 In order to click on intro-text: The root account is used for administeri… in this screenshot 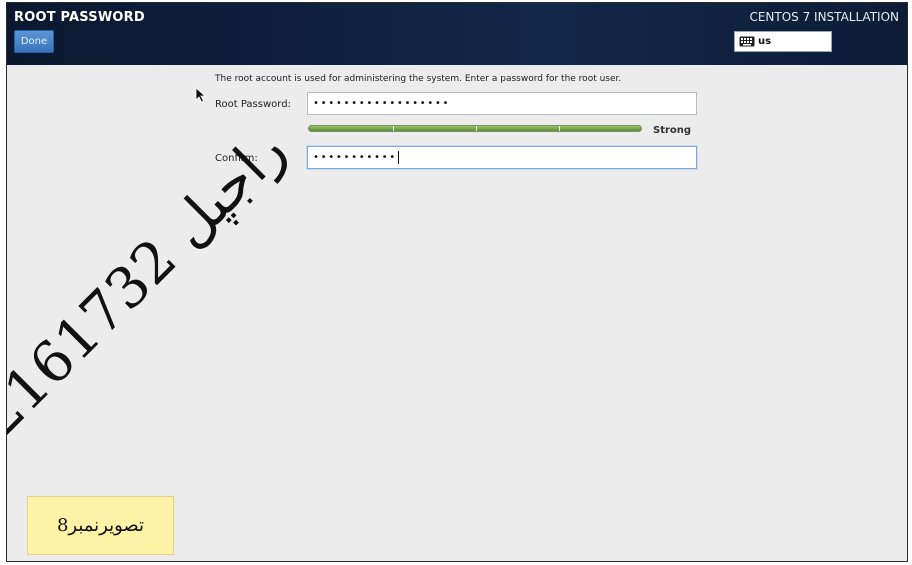, I will do `click(418, 79)`.